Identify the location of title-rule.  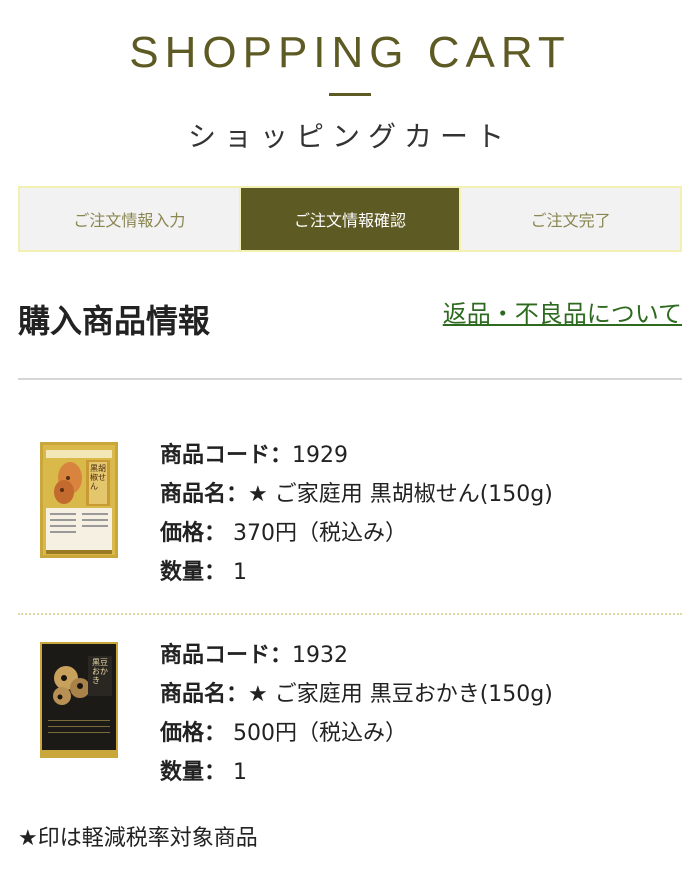
(350, 94).